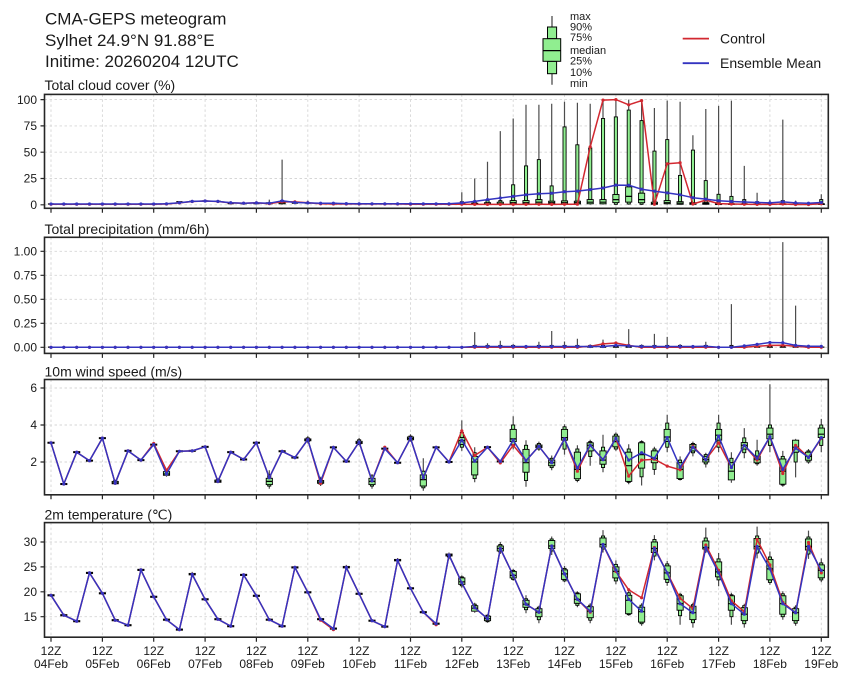 This screenshot has width=849, height=681. What do you see at coordinates (31, 617) in the screenshot?
I see `svg-text: 15` at bounding box center [31, 617].